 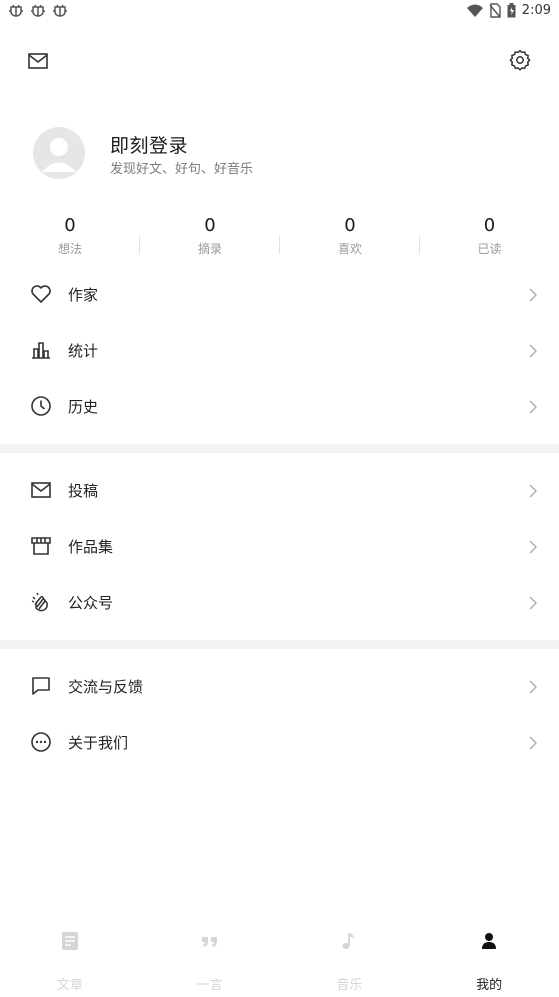 I want to click on nav-tab-mine: 我的, so click(x=489, y=958).